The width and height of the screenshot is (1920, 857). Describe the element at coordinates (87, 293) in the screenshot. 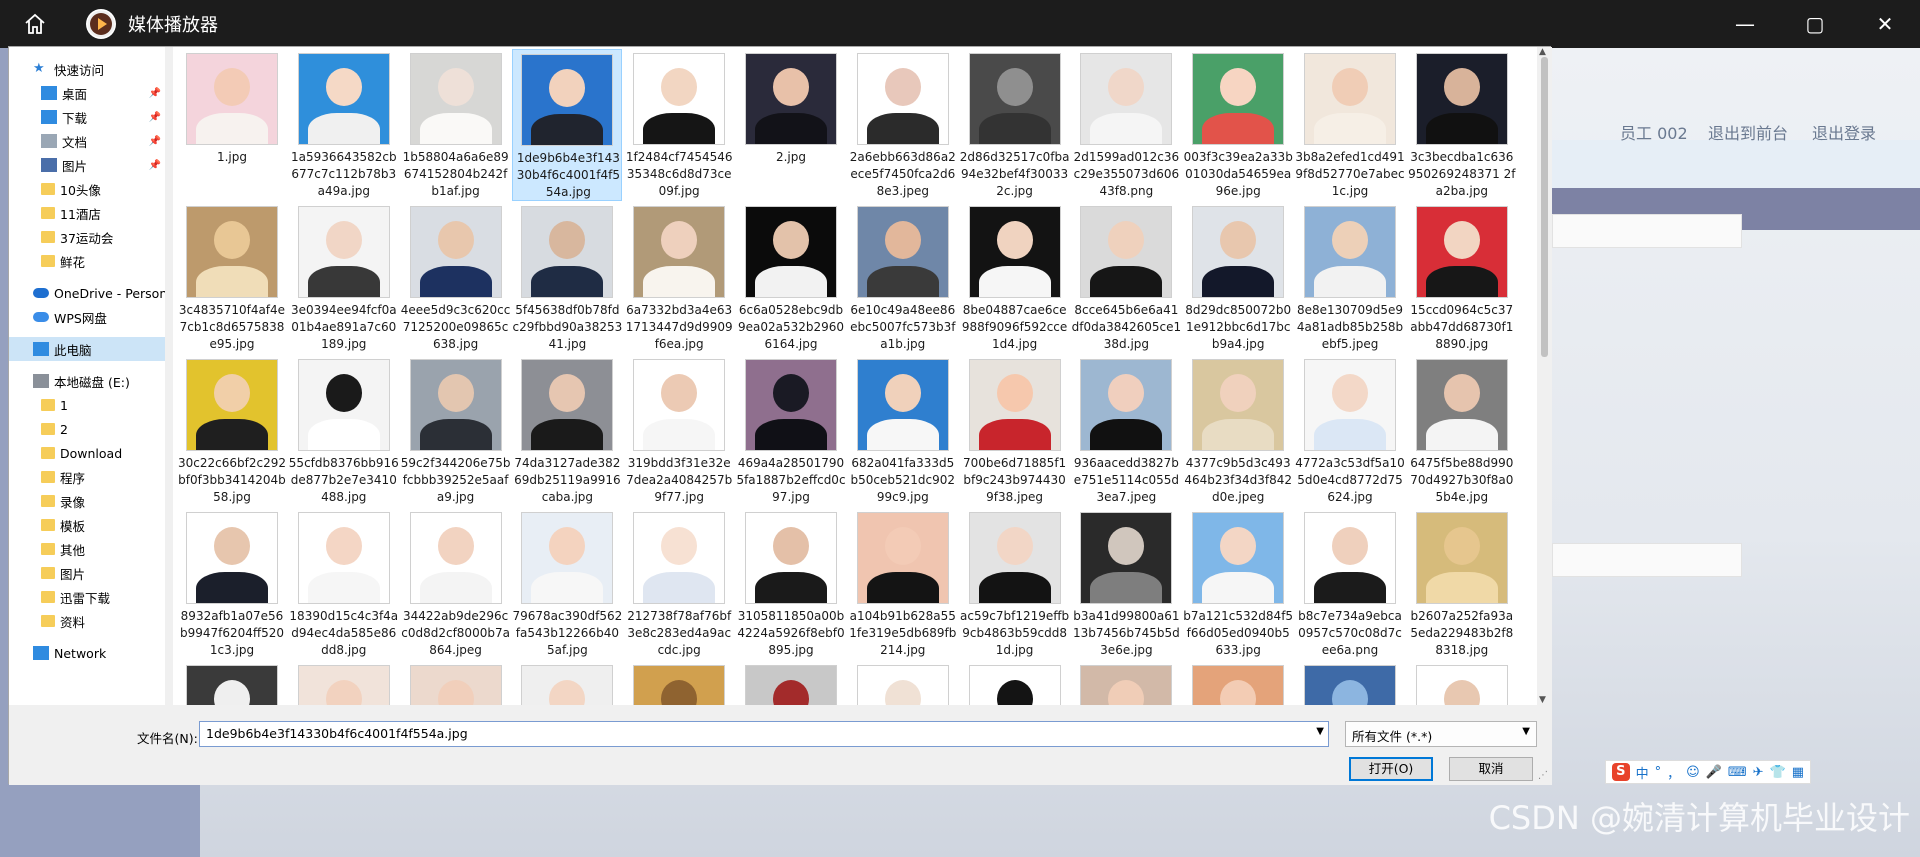

I see `sidebar-item: OneDrive - Persona` at that location.